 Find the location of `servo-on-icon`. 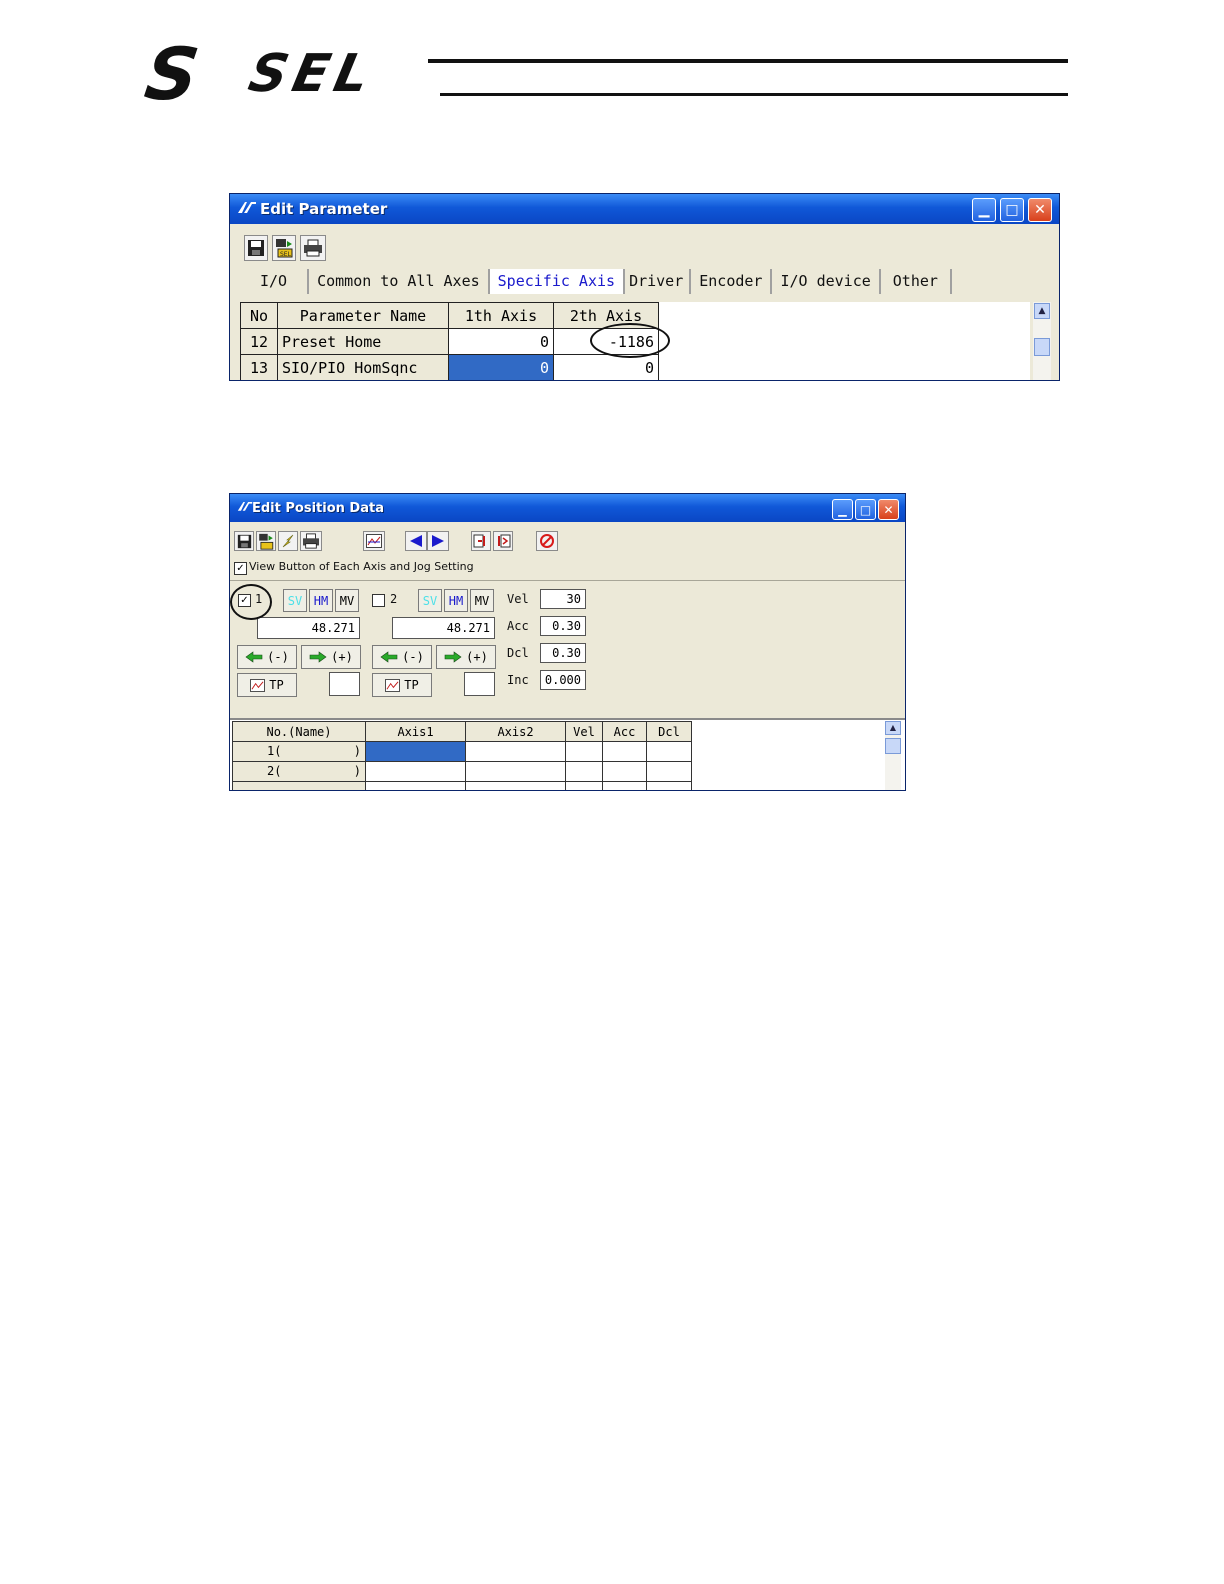

servo-on-icon is located at coordinates (479, 541).